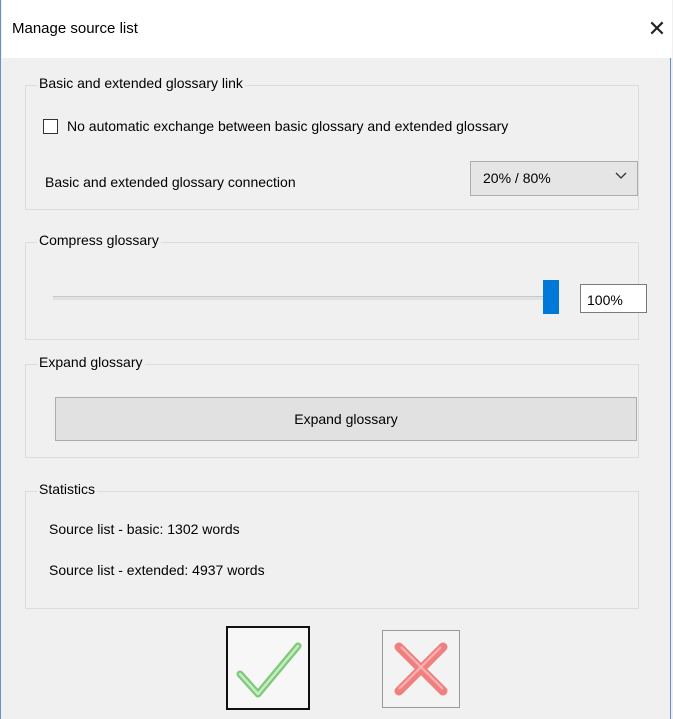 The width and height of the screenshot is (673, 719). What do you see at coordinates (141, 83) in the screenshot?
I see `glossary-link-legend: Basic and extended glossary link` at bounding box center [141, 83].